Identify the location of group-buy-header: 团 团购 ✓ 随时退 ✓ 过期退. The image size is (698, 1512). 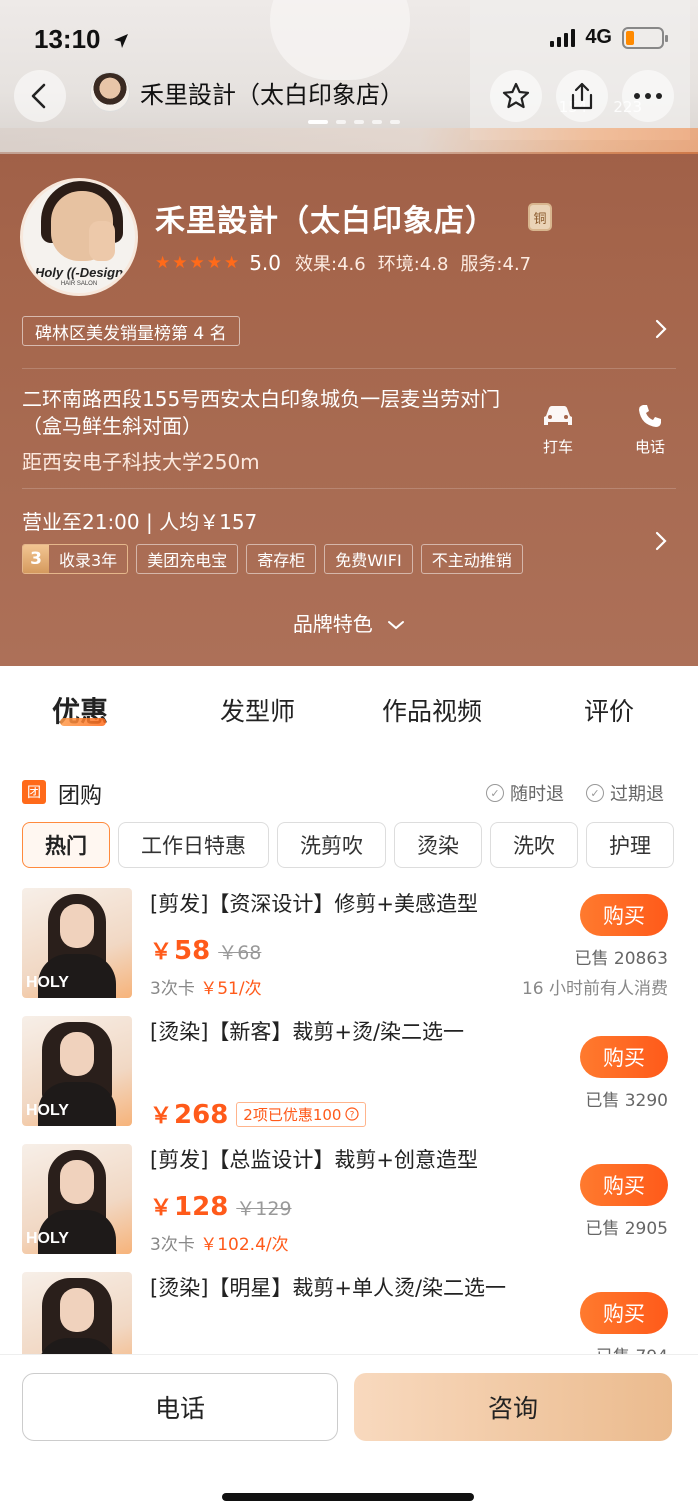
(349, 793).